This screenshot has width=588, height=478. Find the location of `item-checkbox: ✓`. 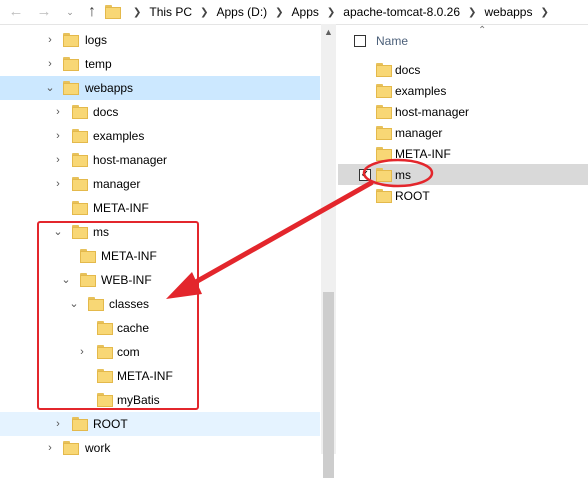

item-checkbox: ✓ is located at coordinates (365, 175).